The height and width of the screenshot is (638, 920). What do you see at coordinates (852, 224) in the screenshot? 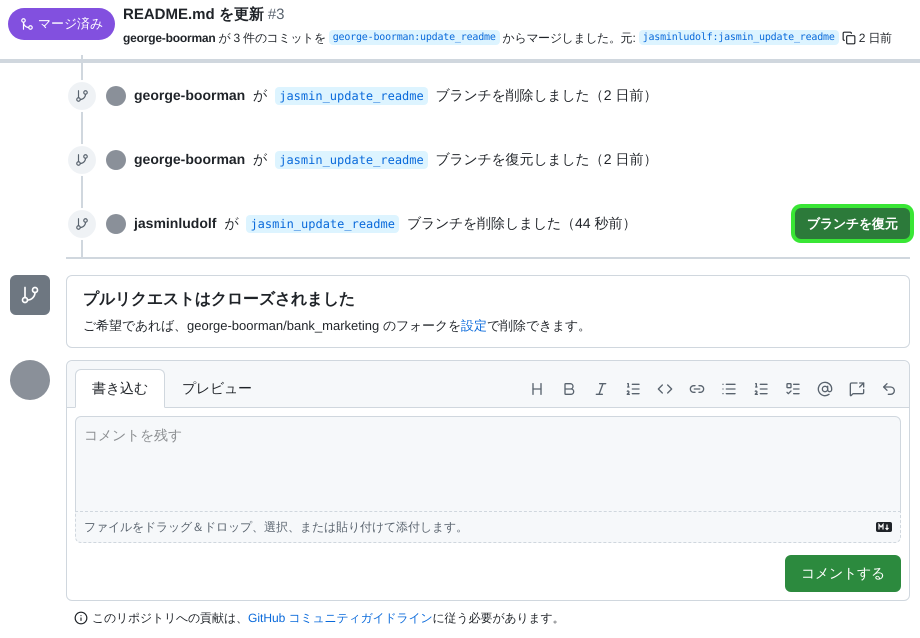
I see `restore-branch-button: ブランチを復元` at bounding box center [852, 224].